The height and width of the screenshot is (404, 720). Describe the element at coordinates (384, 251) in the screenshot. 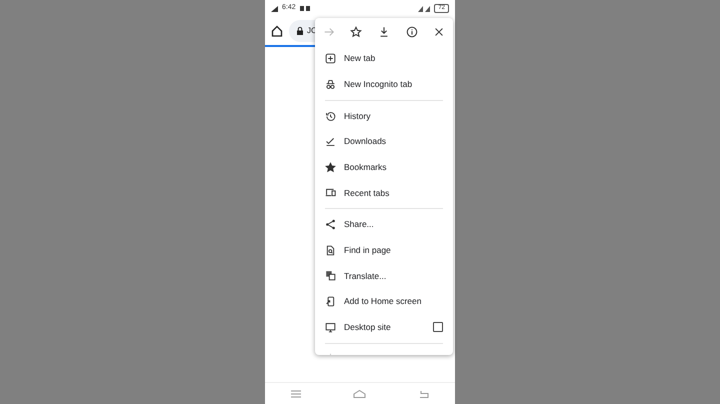

I see `menu-item: Find in page` at that location.